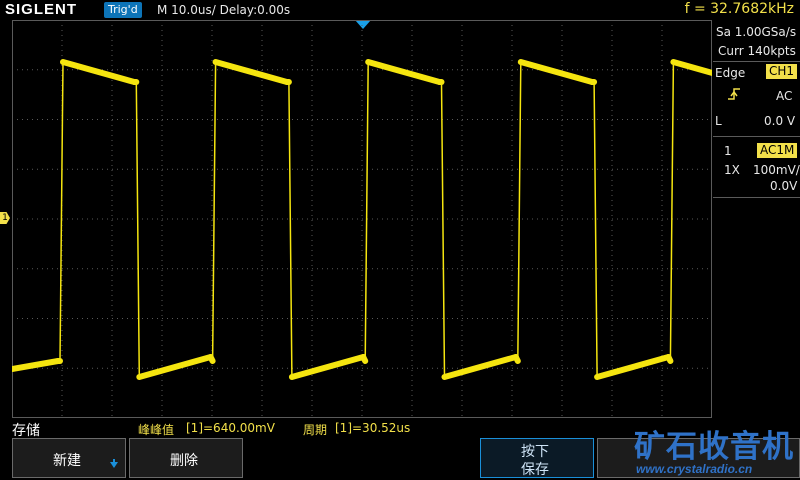  Describe the element at coordinates (718, 121) in the screenshot. I see `trigger-level-label: L` at that location.